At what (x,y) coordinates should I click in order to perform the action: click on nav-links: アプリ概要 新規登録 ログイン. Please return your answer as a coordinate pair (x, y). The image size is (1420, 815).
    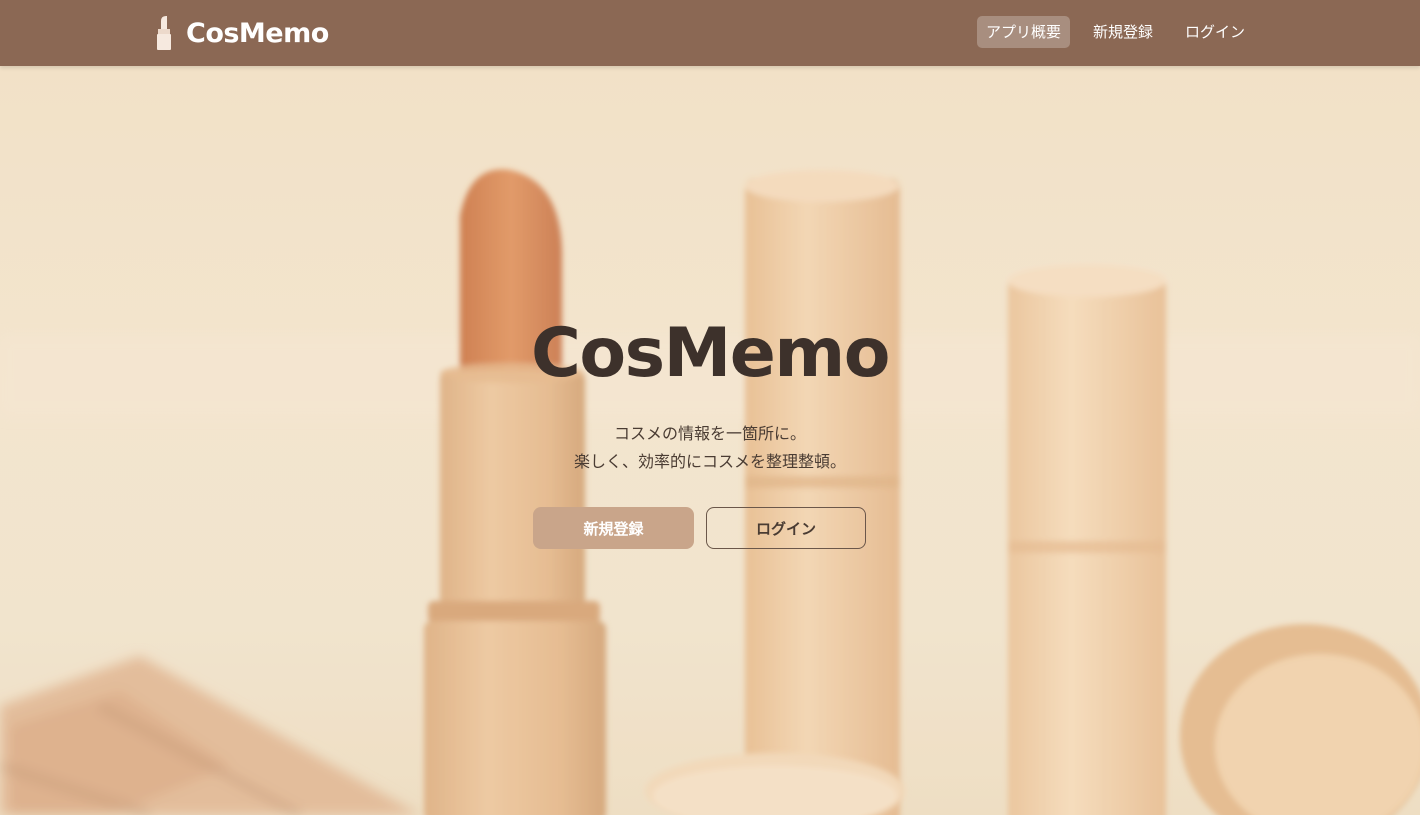
    Looking at the image, I should click on (1108, 32).